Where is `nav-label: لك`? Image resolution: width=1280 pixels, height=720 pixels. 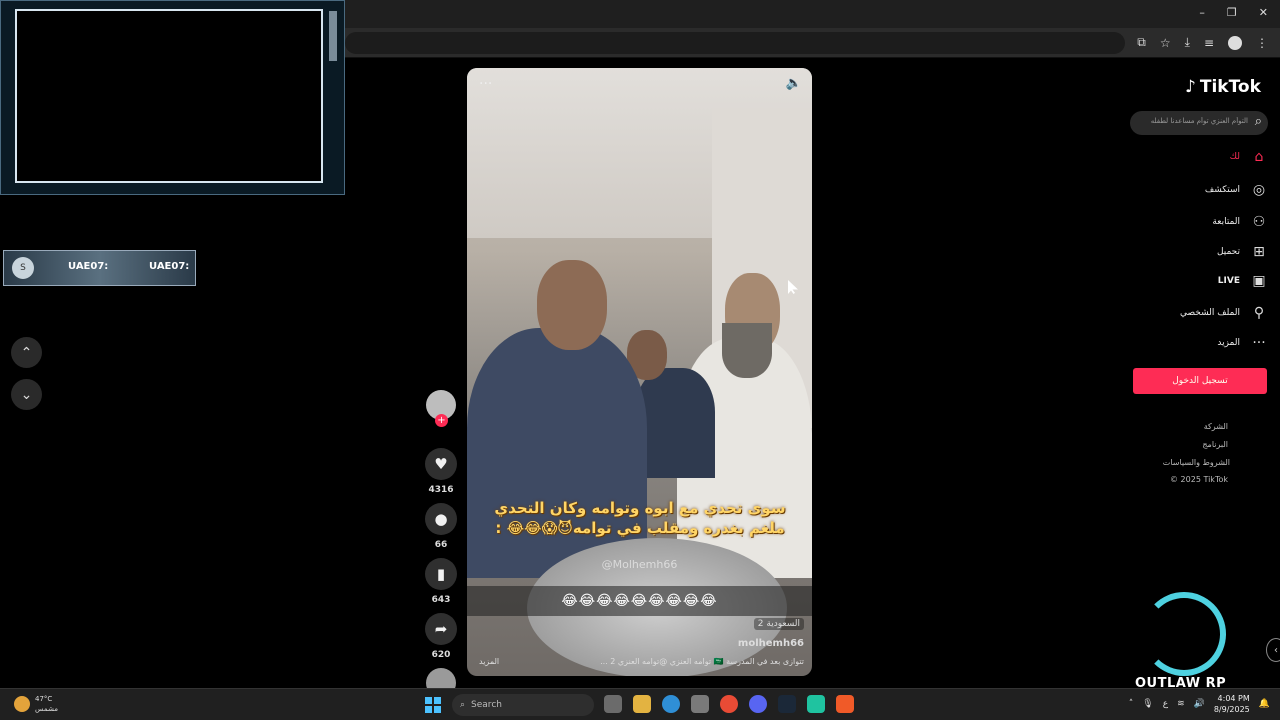
nav-label: لك is located at coordinates (1234, 157).